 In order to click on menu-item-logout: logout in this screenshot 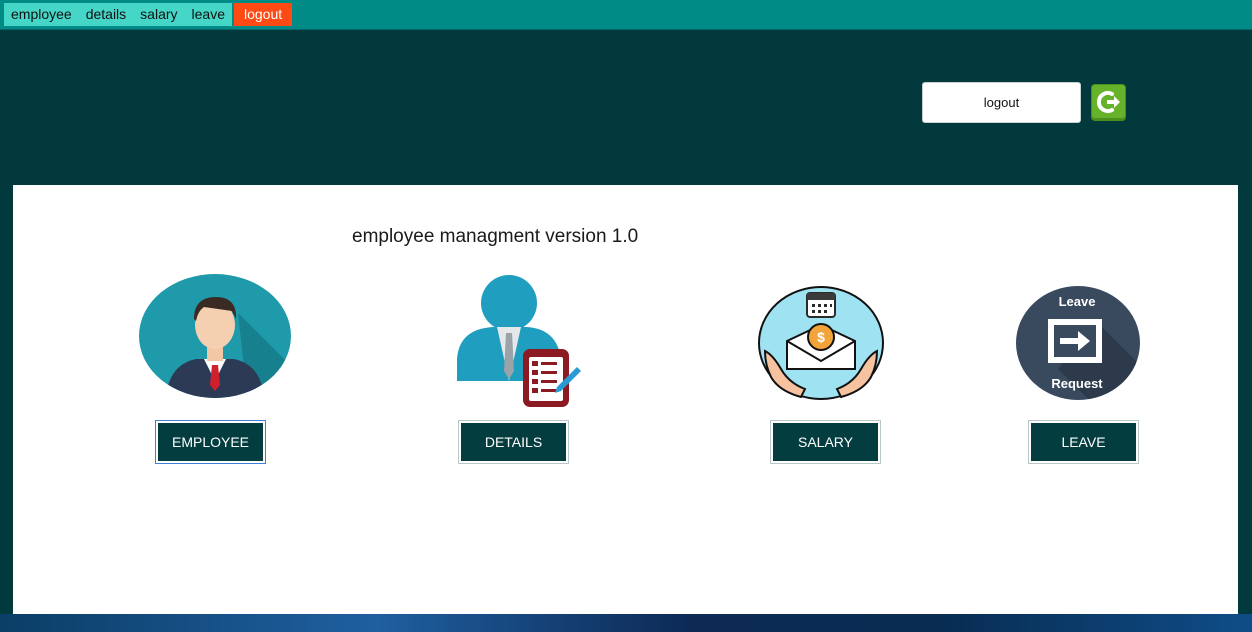, I will do `click(263, 14)`.